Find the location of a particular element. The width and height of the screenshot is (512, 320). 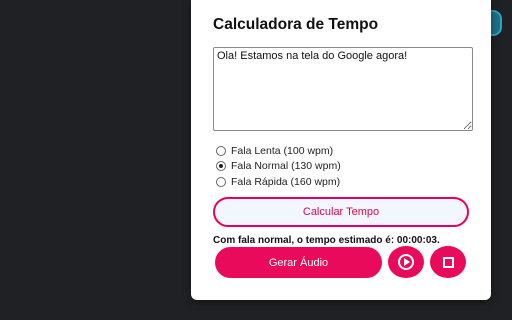

stop-icon is located at coordinates (448, 262).